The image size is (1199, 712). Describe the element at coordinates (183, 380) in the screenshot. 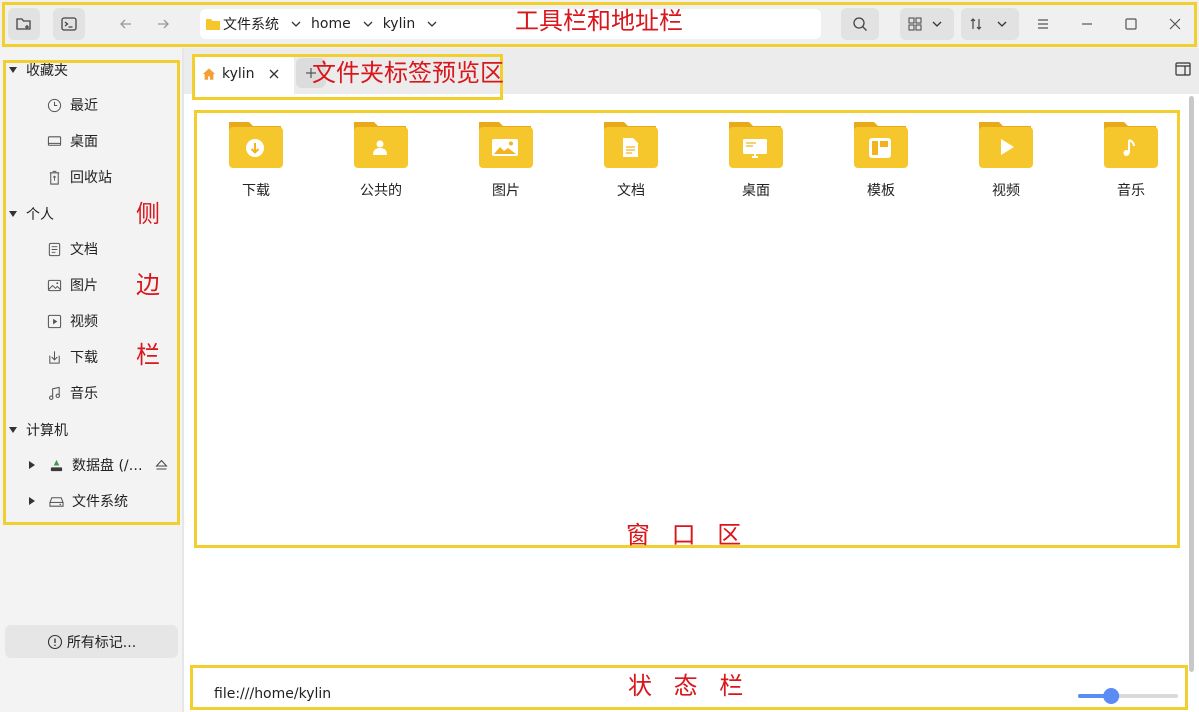

I see `sidebar-divider` at that location.